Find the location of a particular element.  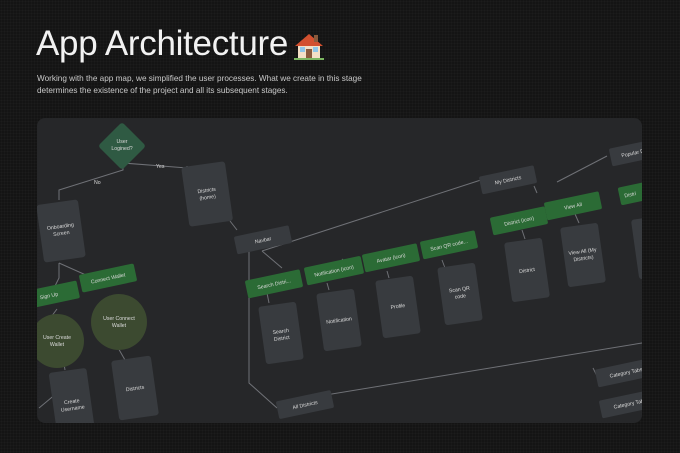

house-icon is located at coordinates (309, 49).